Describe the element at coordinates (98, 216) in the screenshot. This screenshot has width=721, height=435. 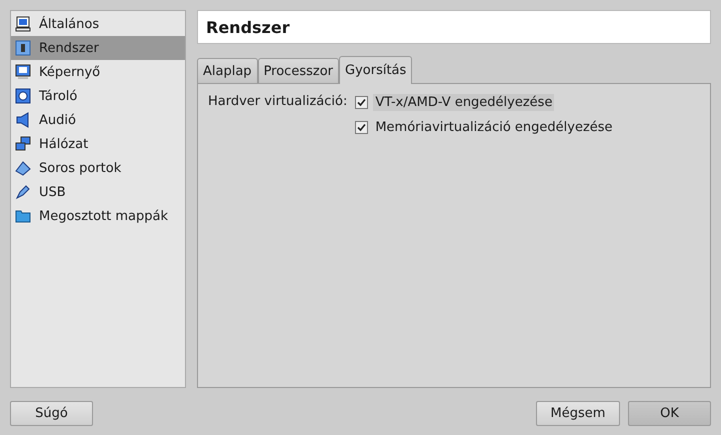
I see `sidebar-item: Megosztott mappák` at that location.